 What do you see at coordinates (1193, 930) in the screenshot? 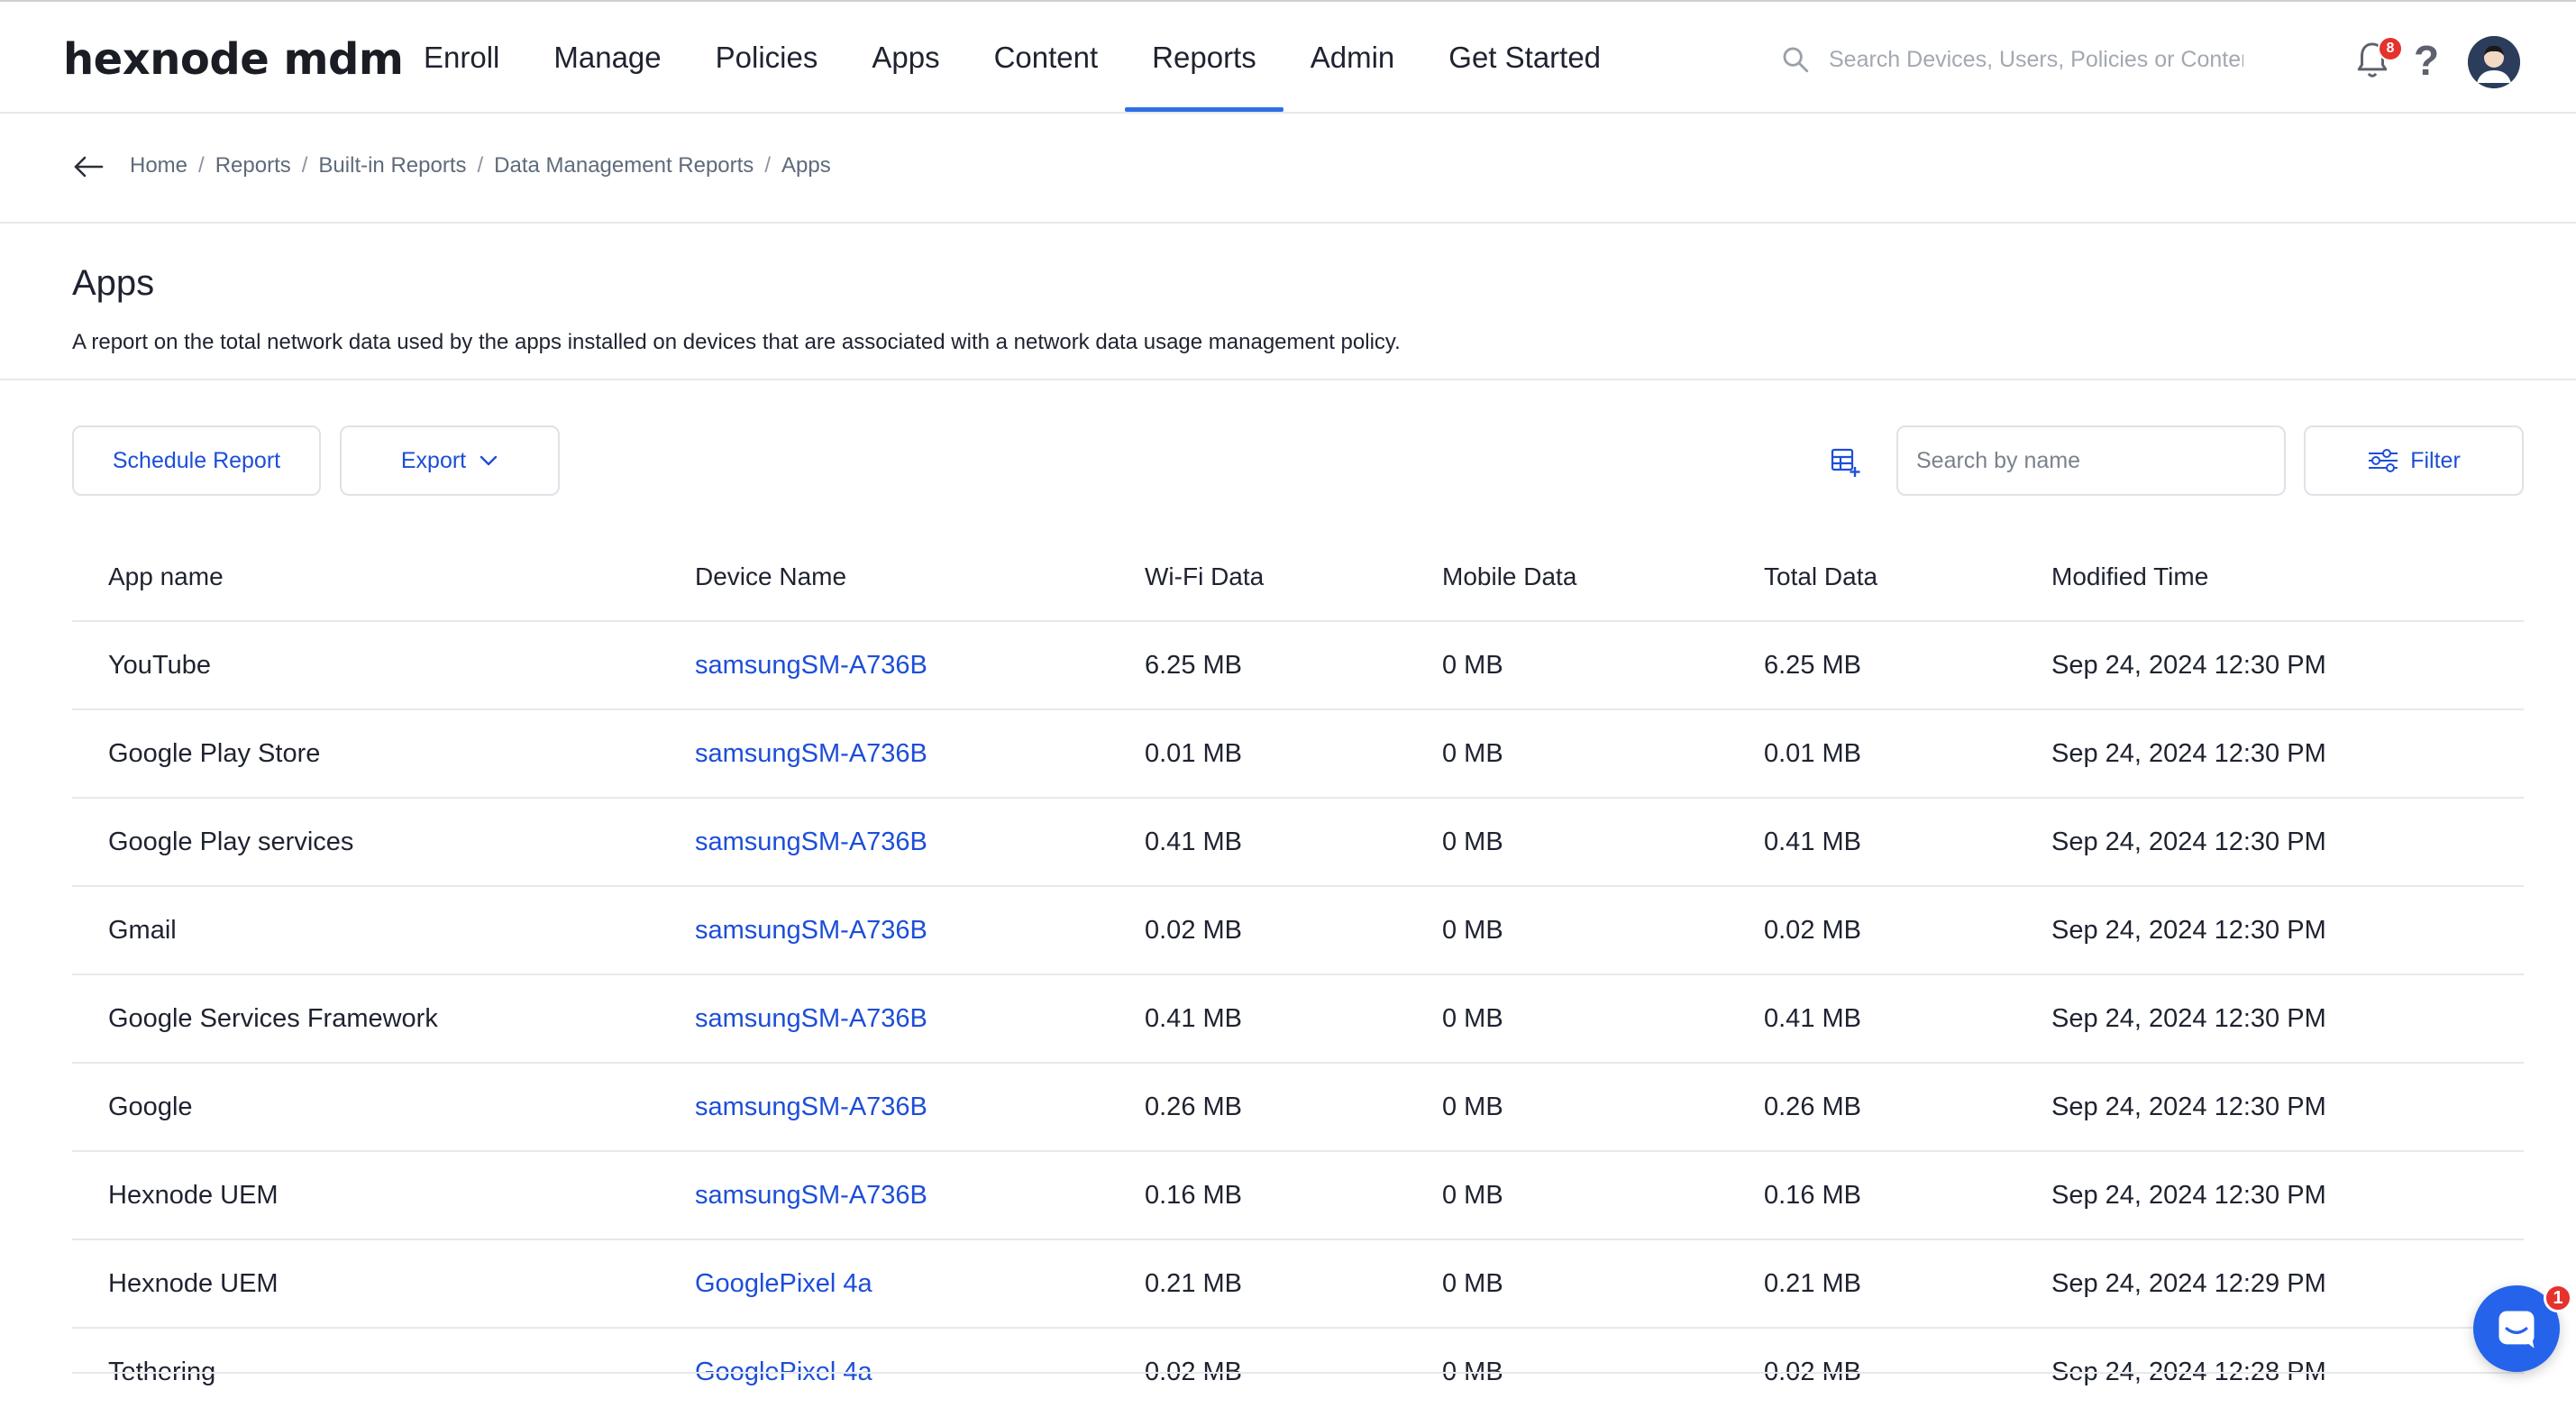
I see `wifi-data-cell: 0.02 MB` at bounding box center [1193, 930].